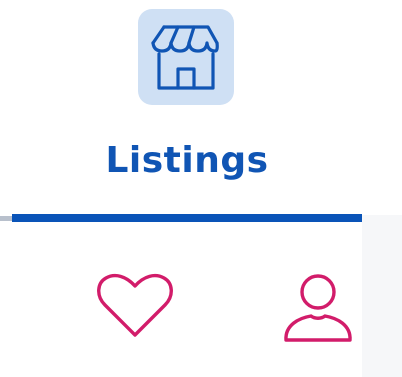 The image size is (402, 377). I want to click on favorites-tab-button, so click(135, 306).